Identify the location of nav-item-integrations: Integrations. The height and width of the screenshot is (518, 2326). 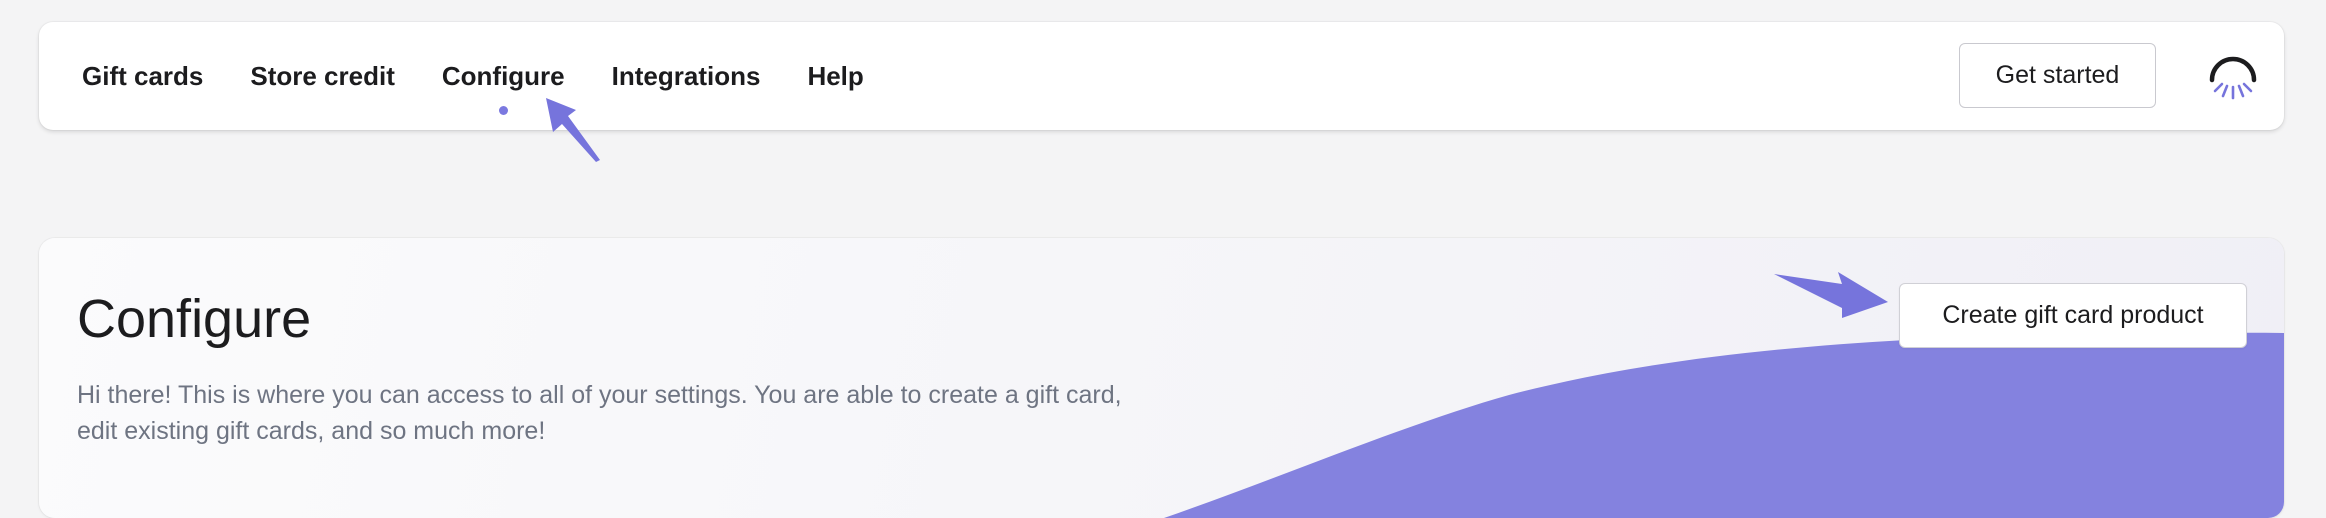
(686, 76).